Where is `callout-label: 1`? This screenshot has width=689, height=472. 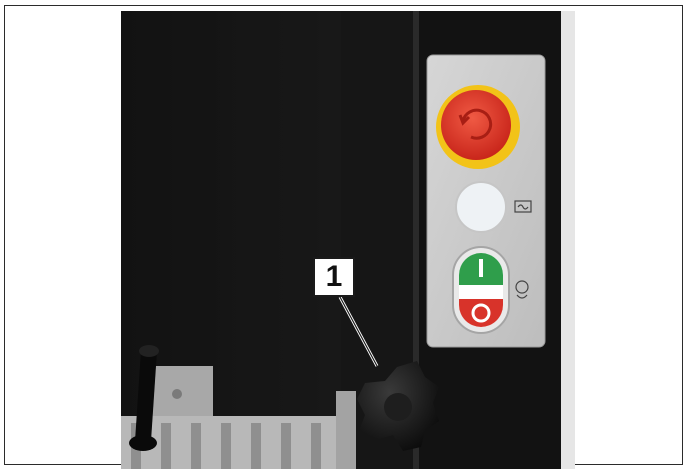
callout-label: 1 is located at coordinates (334, 277).